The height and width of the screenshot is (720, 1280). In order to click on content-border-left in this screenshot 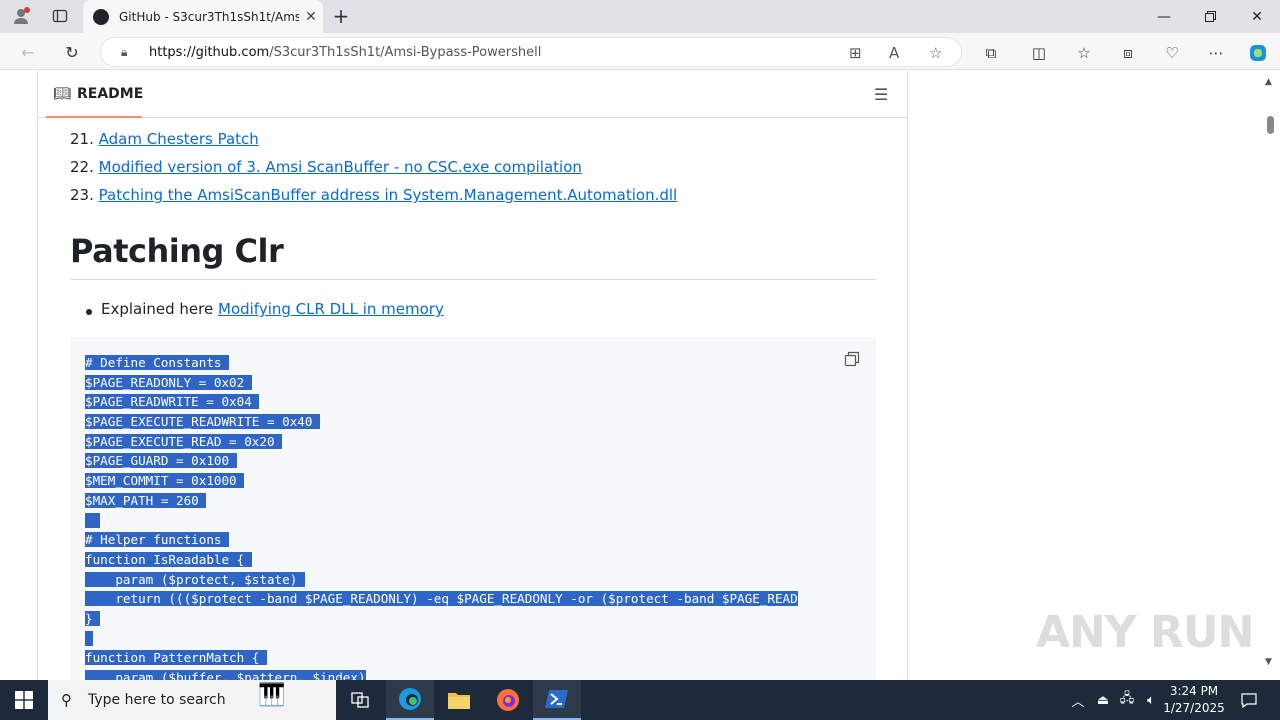, I will do `click(37, 376)`.